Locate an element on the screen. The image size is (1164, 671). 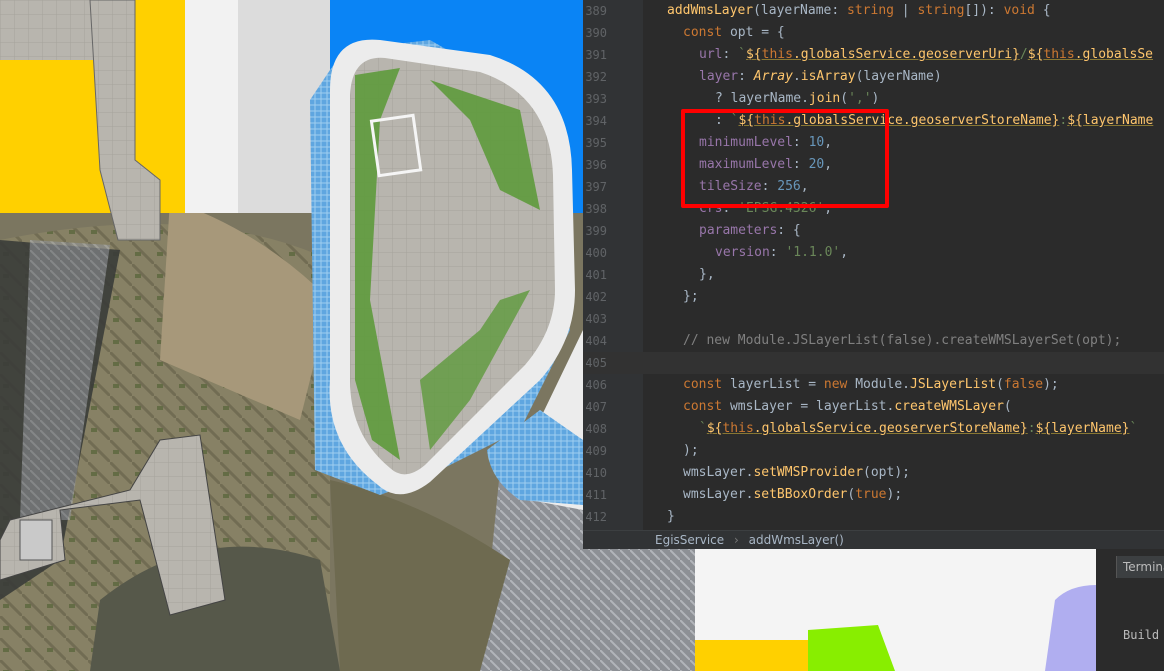
line-number: 400 is located at coordinates (596, 253).